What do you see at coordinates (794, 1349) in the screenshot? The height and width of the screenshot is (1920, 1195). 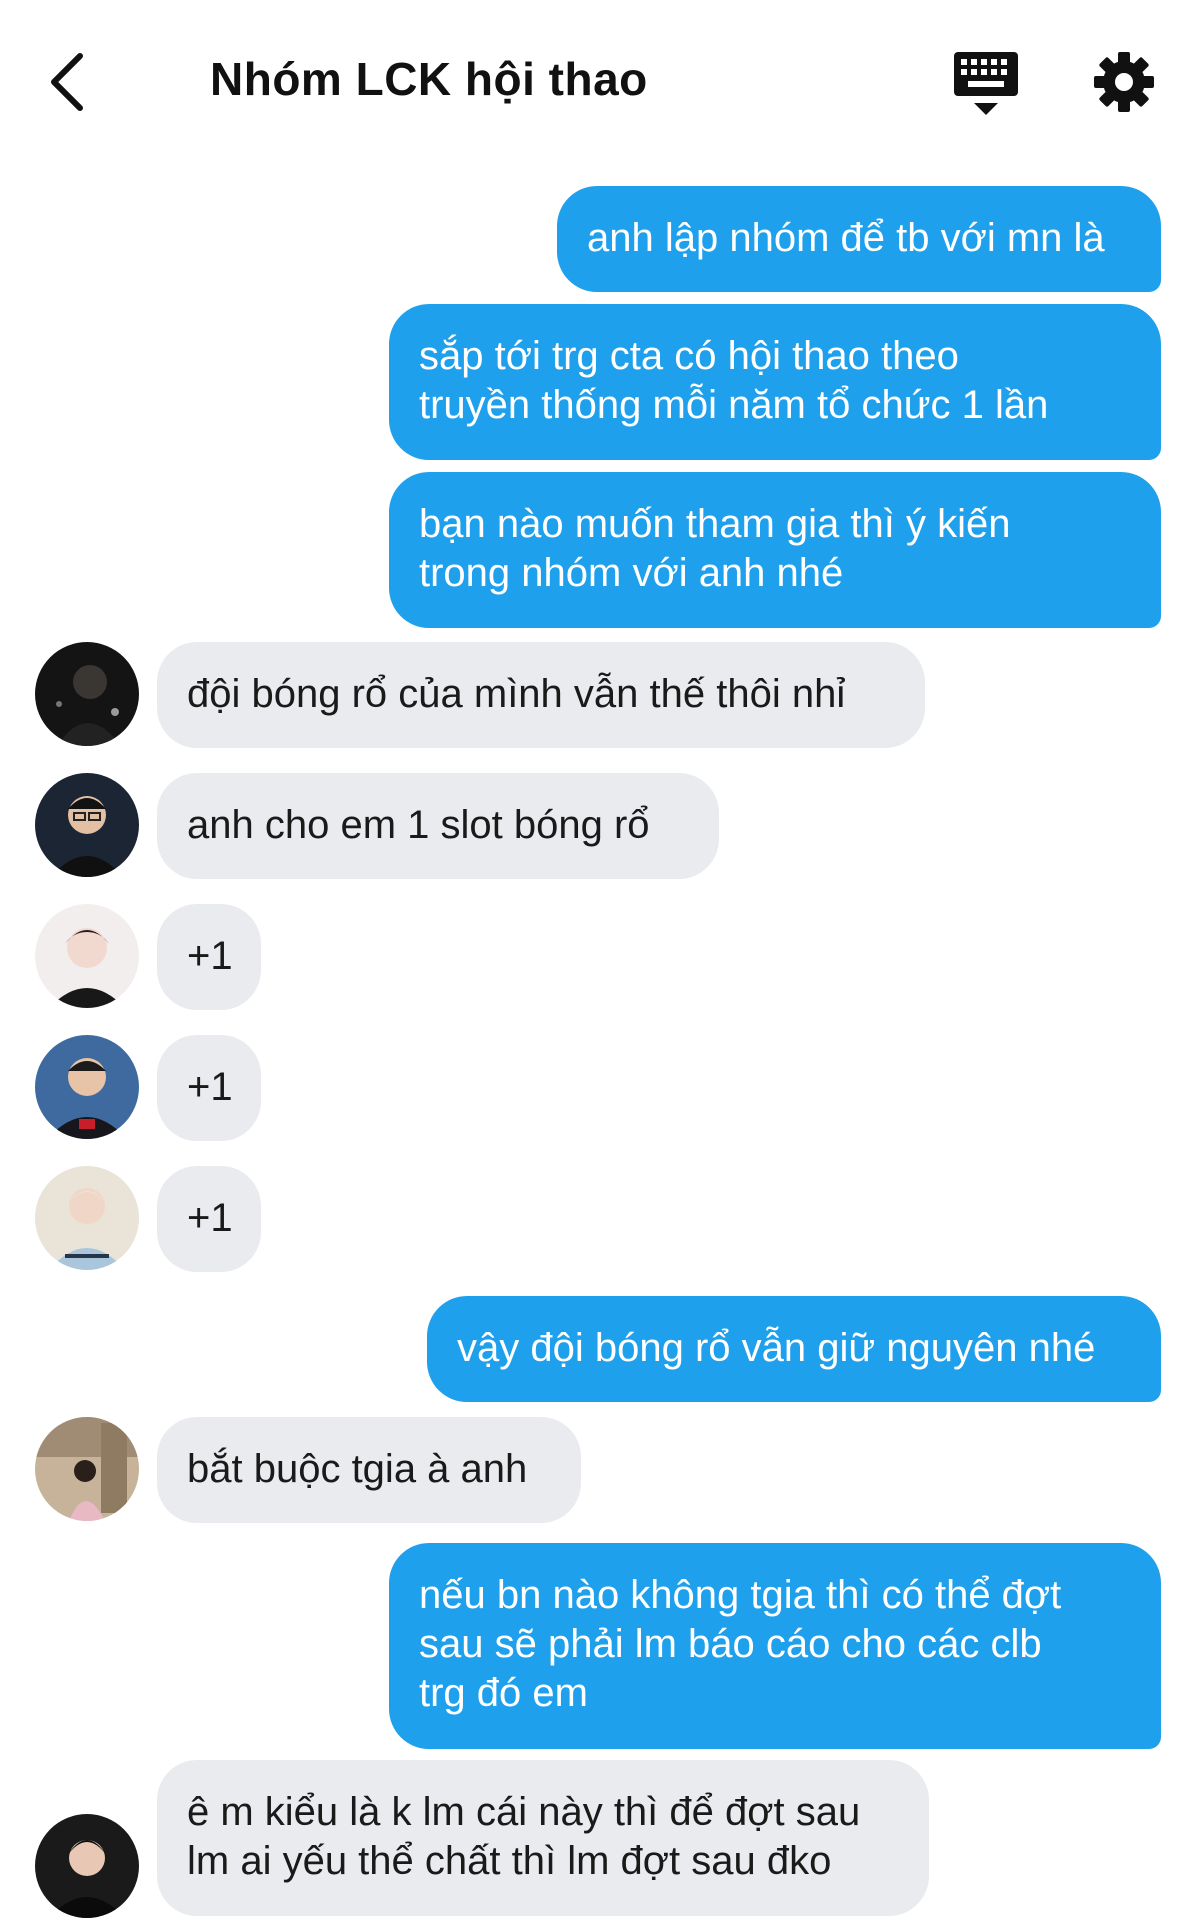 I see `message-outgoing: vậy đội bóng rổ vẫn giữ nguyên nhé` at bounding box center [794, 1349].